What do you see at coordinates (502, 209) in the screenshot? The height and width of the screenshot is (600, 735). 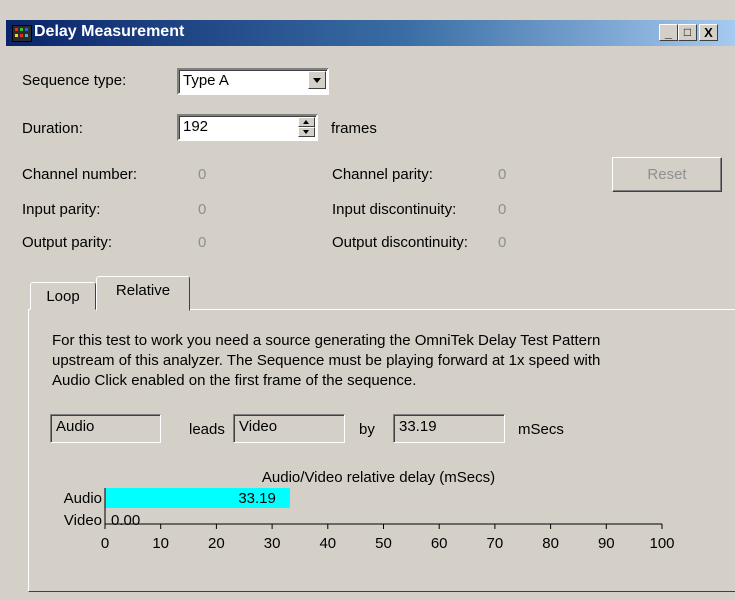 I see `input-discontinuity-value: 0` at bounding box center [502, 209].